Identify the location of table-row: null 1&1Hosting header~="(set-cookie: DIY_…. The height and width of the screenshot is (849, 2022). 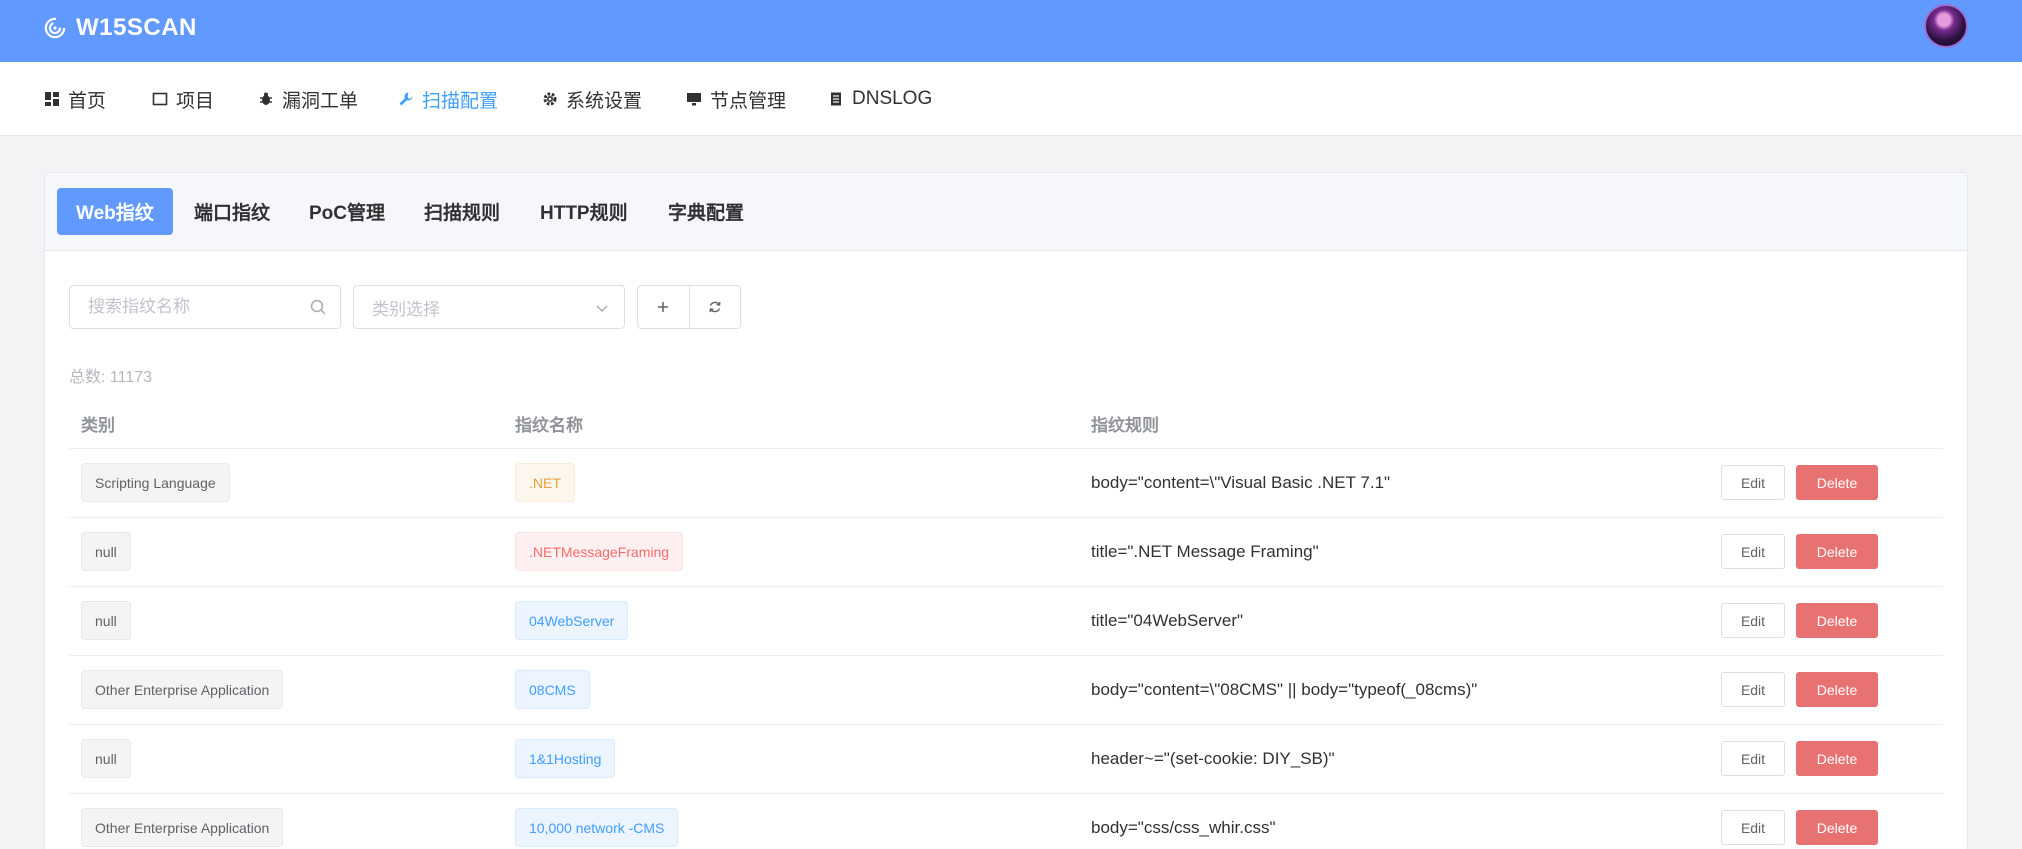
(1006, 759).